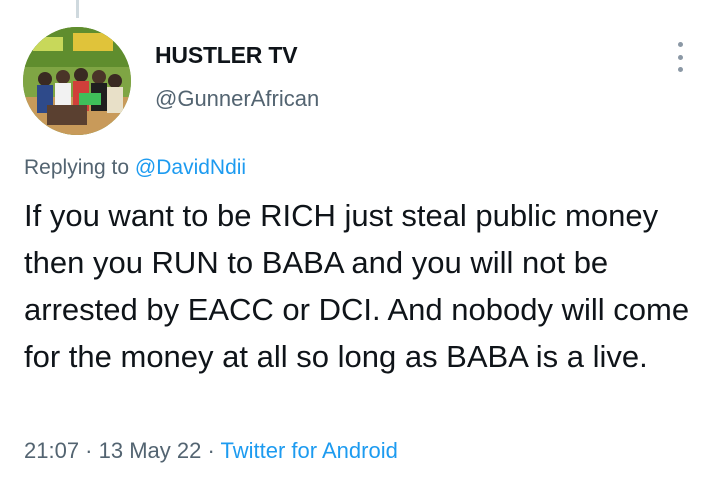 Image resolution: width=720 pixels, height=478 pixels. I want to click on display-name: HUSTLER TV, so click(226, 55).